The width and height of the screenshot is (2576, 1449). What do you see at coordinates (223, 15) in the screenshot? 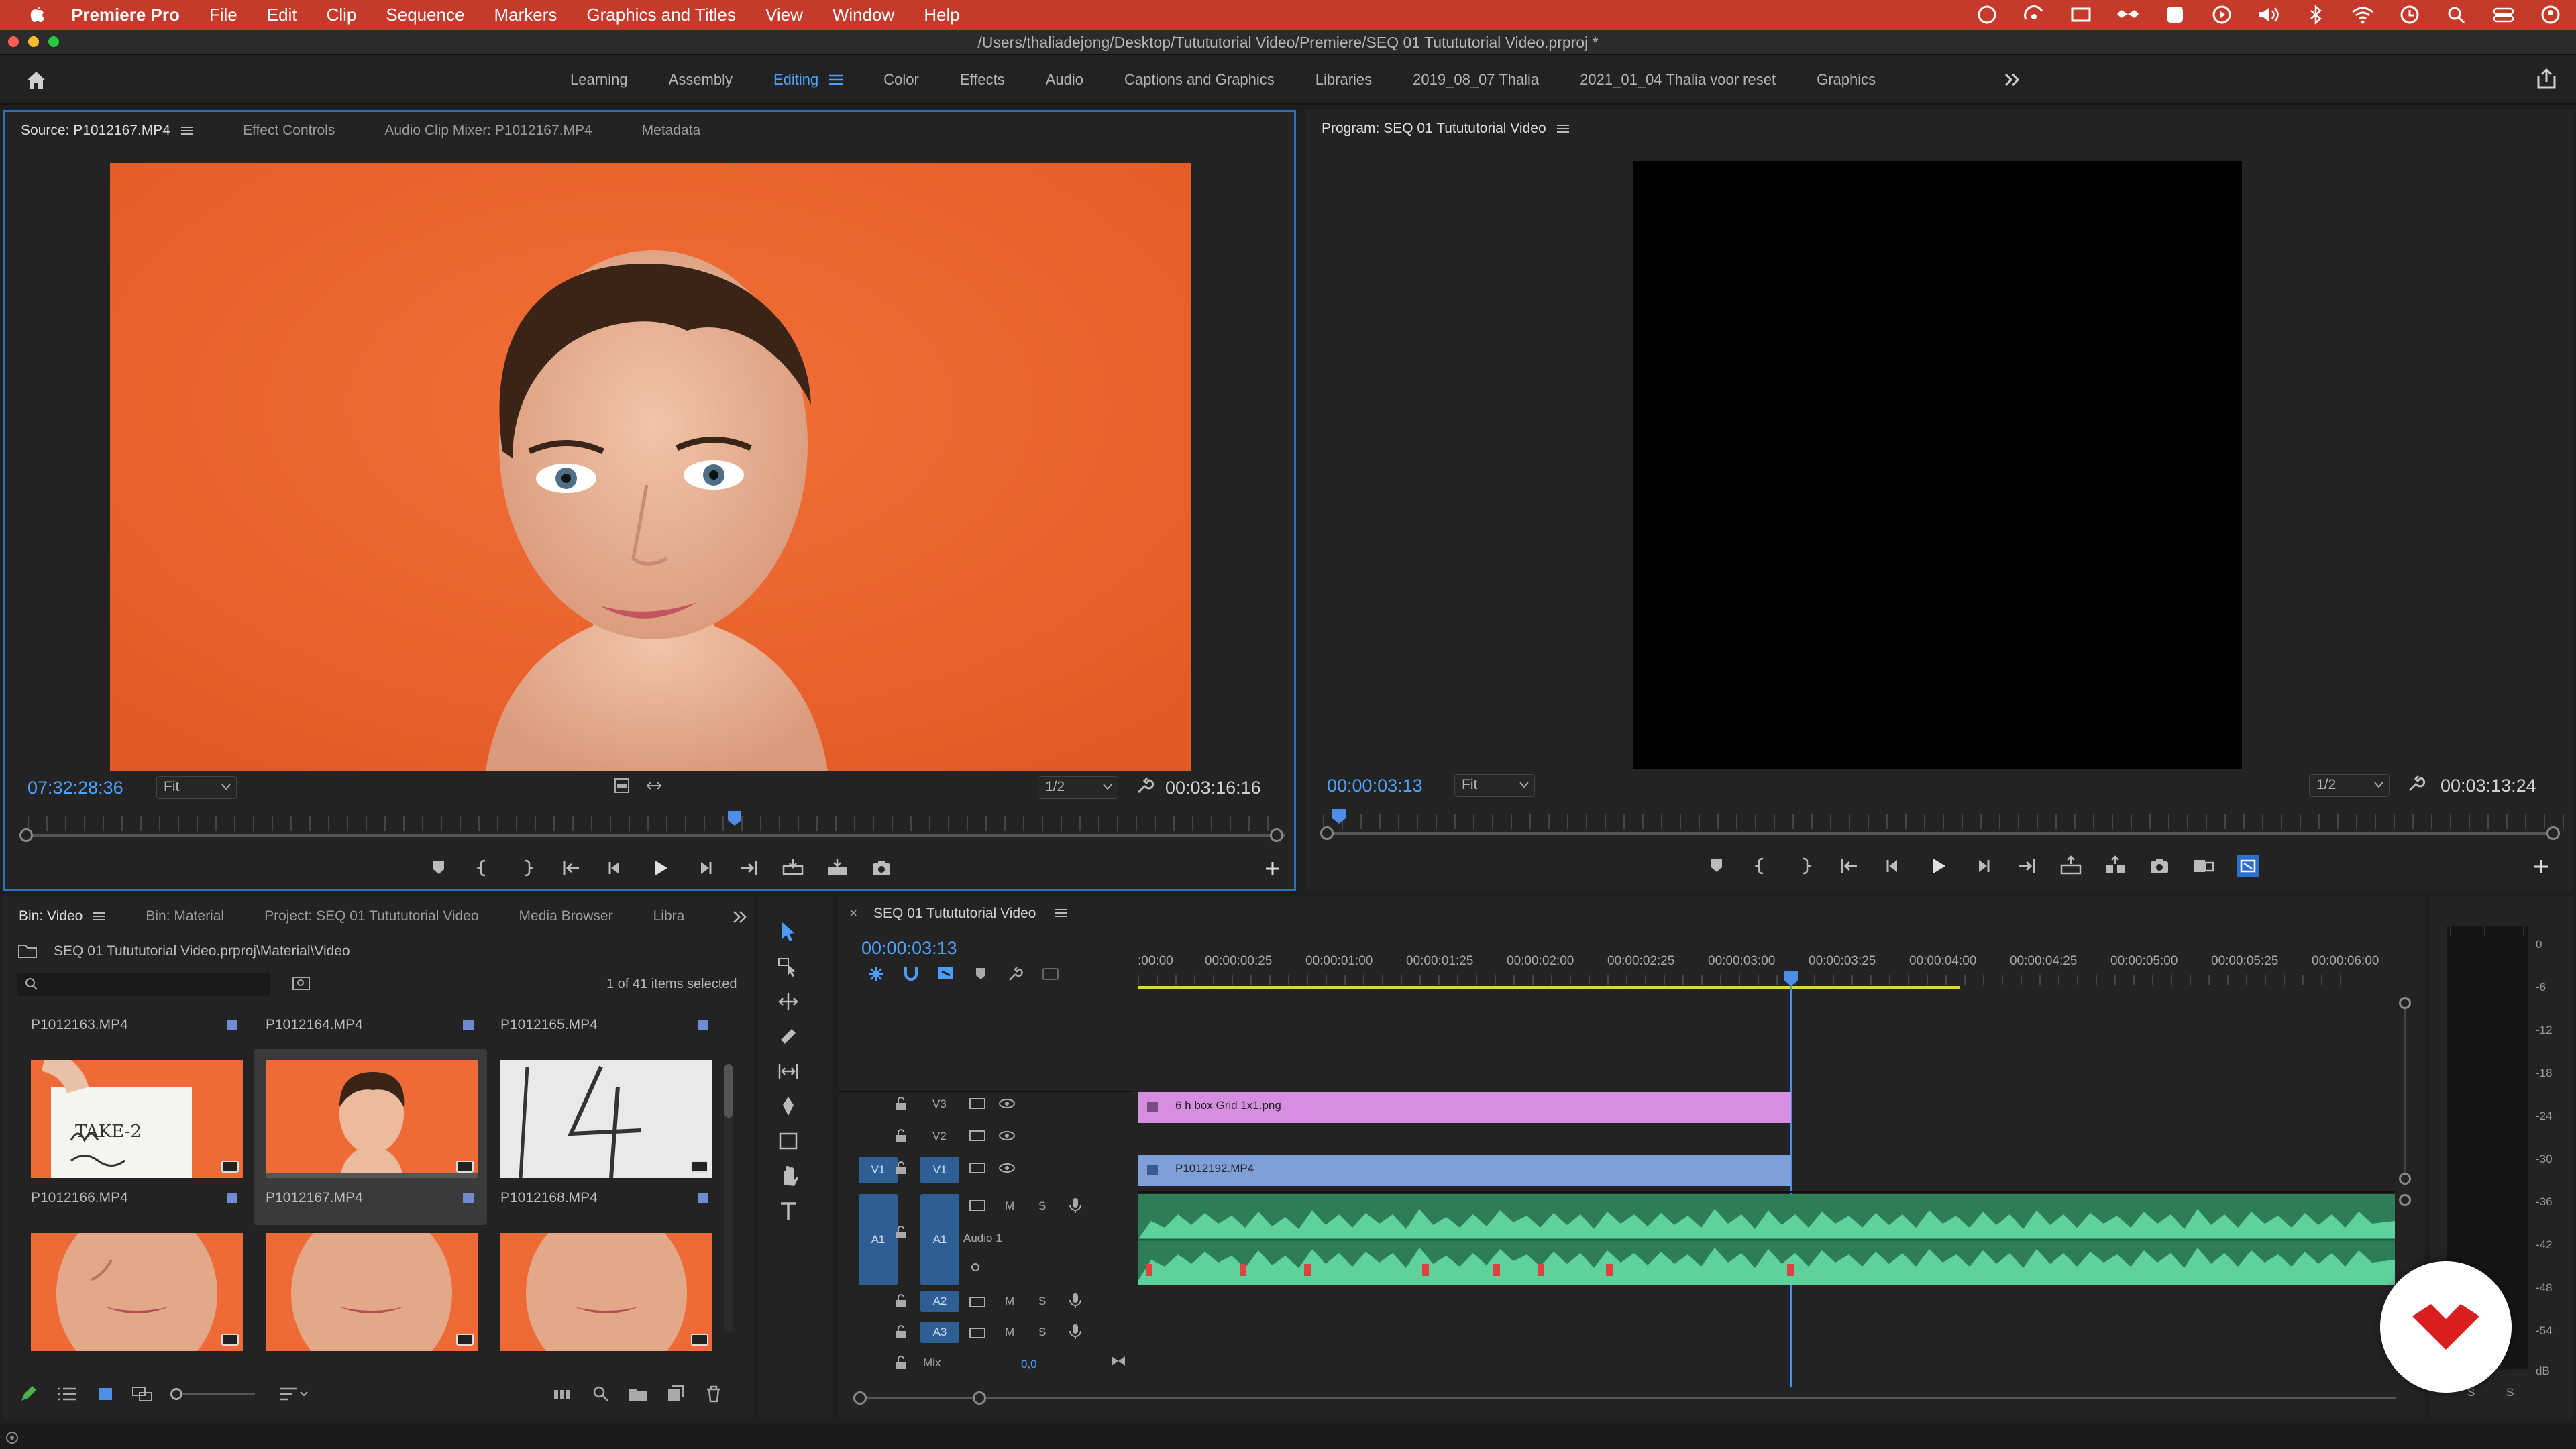
I see `menu-file: File` at bounding box center [223, 15].